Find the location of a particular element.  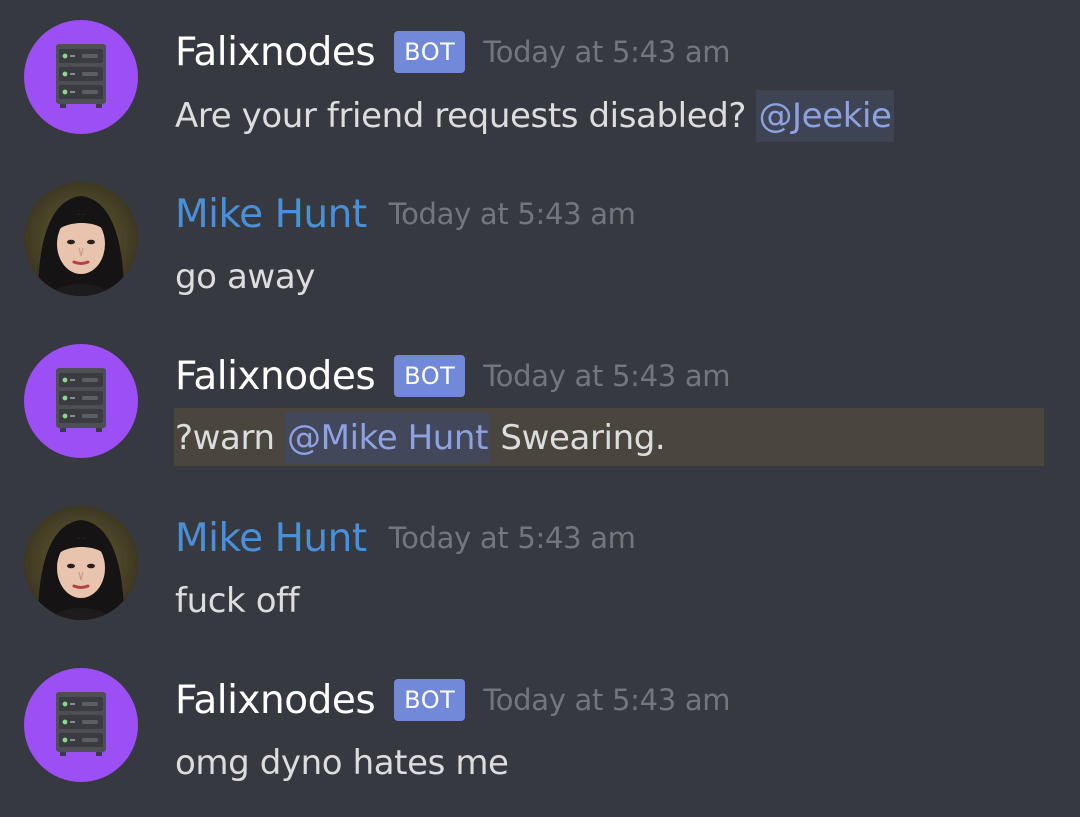

user-mention: @Mike Hunt is located at coordinates (388, 438).